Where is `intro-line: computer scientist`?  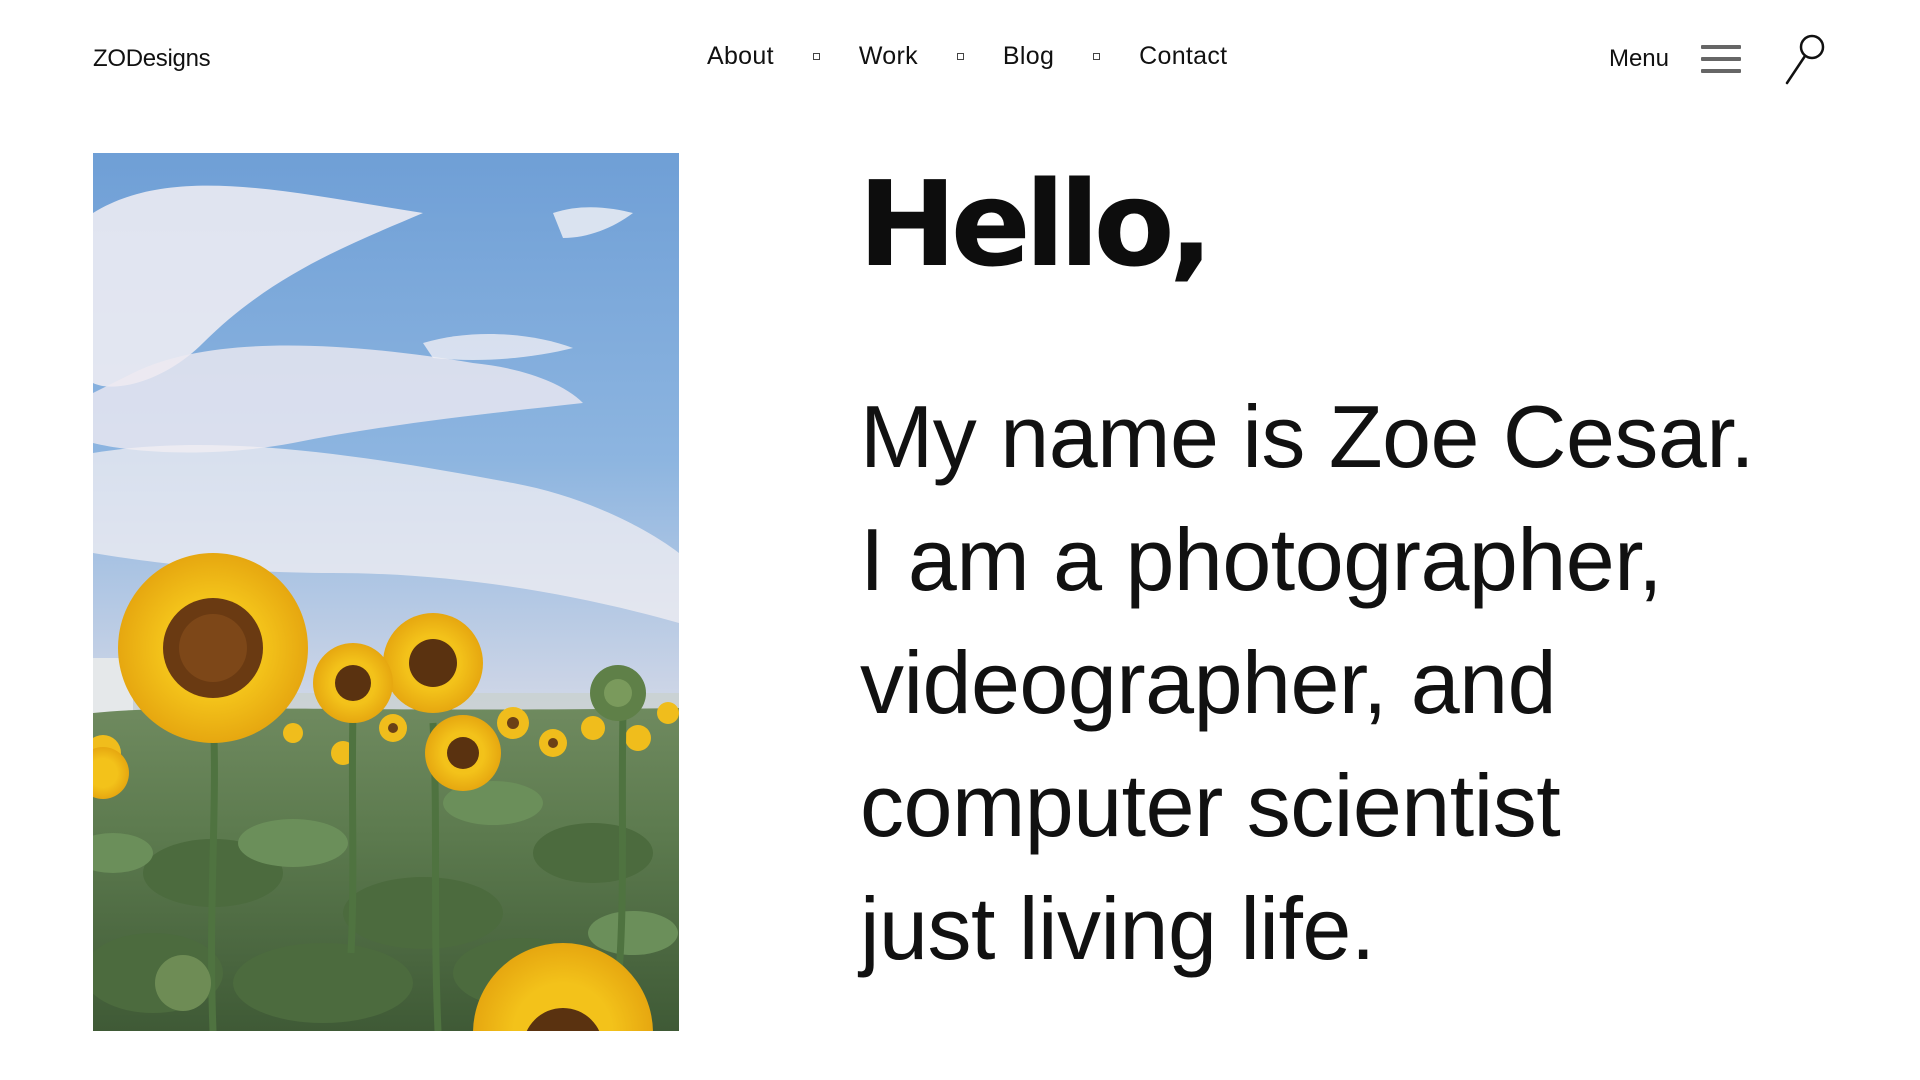 intro-line: computer scientist is located at coordinates (1210, 805).